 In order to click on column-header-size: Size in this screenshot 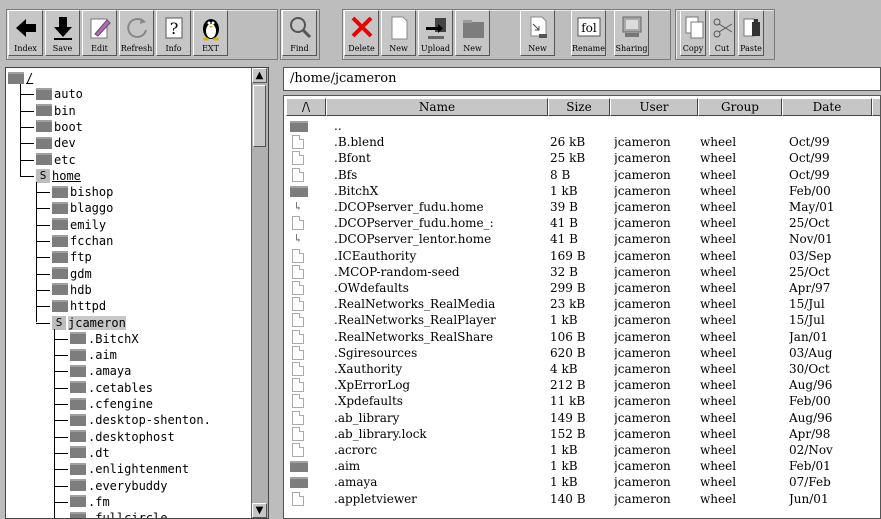, I will do `click(579, 107)`.